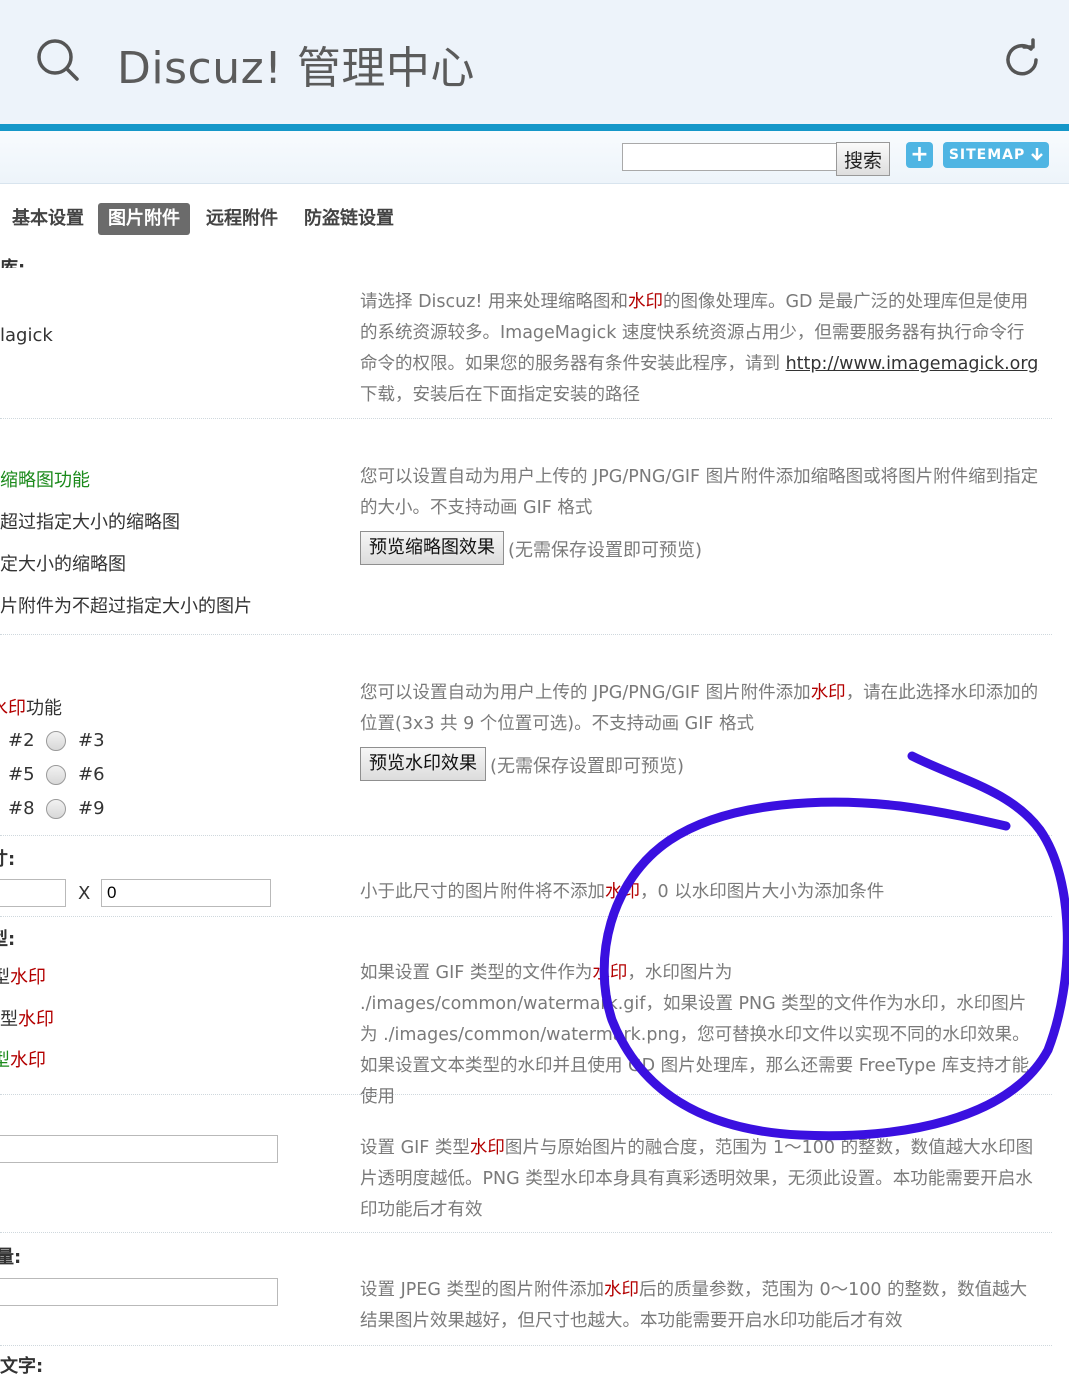 Image resolution: width=1069 pixels, height=1378 pixels. Describe the element at coordinates (45, 479) in the screenshot. I see `option-thumbnail: 缩略图功能` at that location.